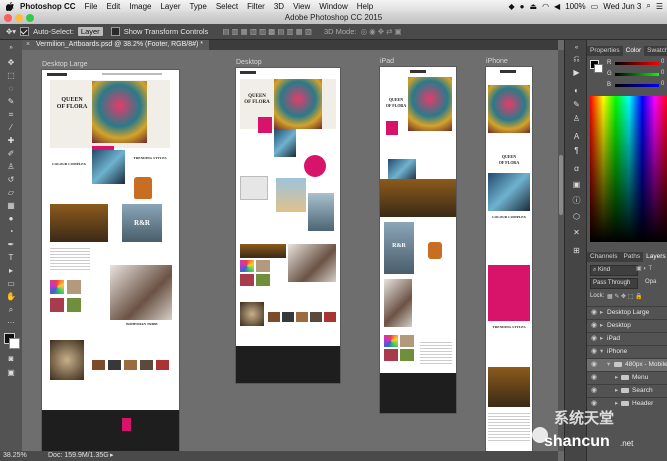 The width and height of the screenshot is (667, 461). Describe the element at coordinates (627, 325) in the screenshot. I see `layer-row-desktop: ◉ ▸ Desktop` at that location.